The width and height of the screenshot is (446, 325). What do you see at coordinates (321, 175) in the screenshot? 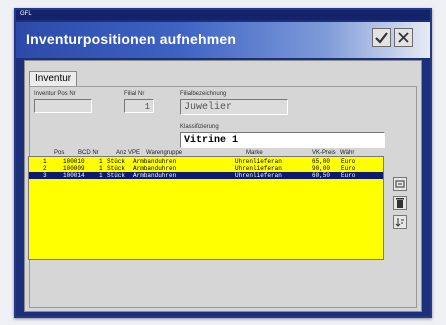
I see `cell-preis: 60,50` at bounding box center [321, 175].